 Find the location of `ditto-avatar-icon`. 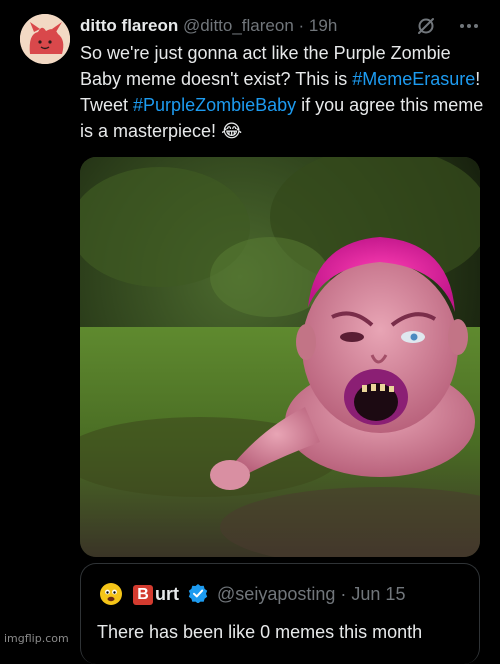

ditto-avatar-icon is located at coordinates (45, 39).